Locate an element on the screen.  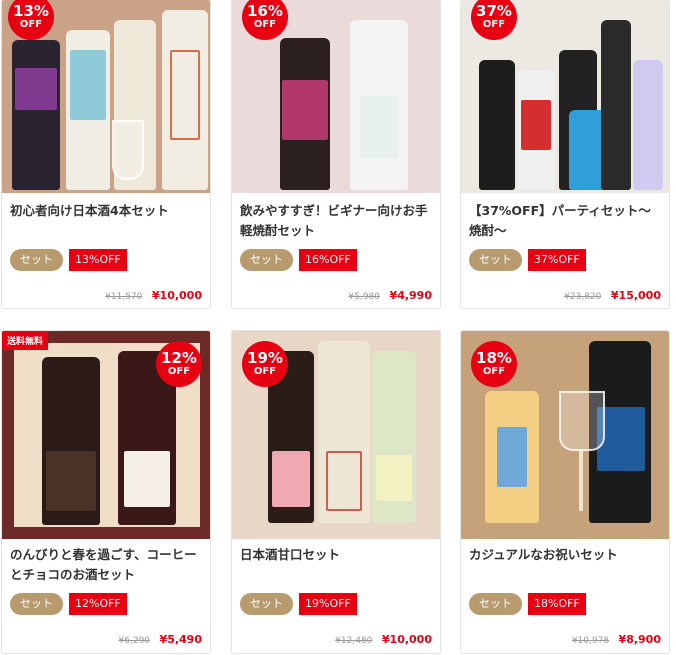
product-image: 19% OFF is located at coordinates (336, 435).